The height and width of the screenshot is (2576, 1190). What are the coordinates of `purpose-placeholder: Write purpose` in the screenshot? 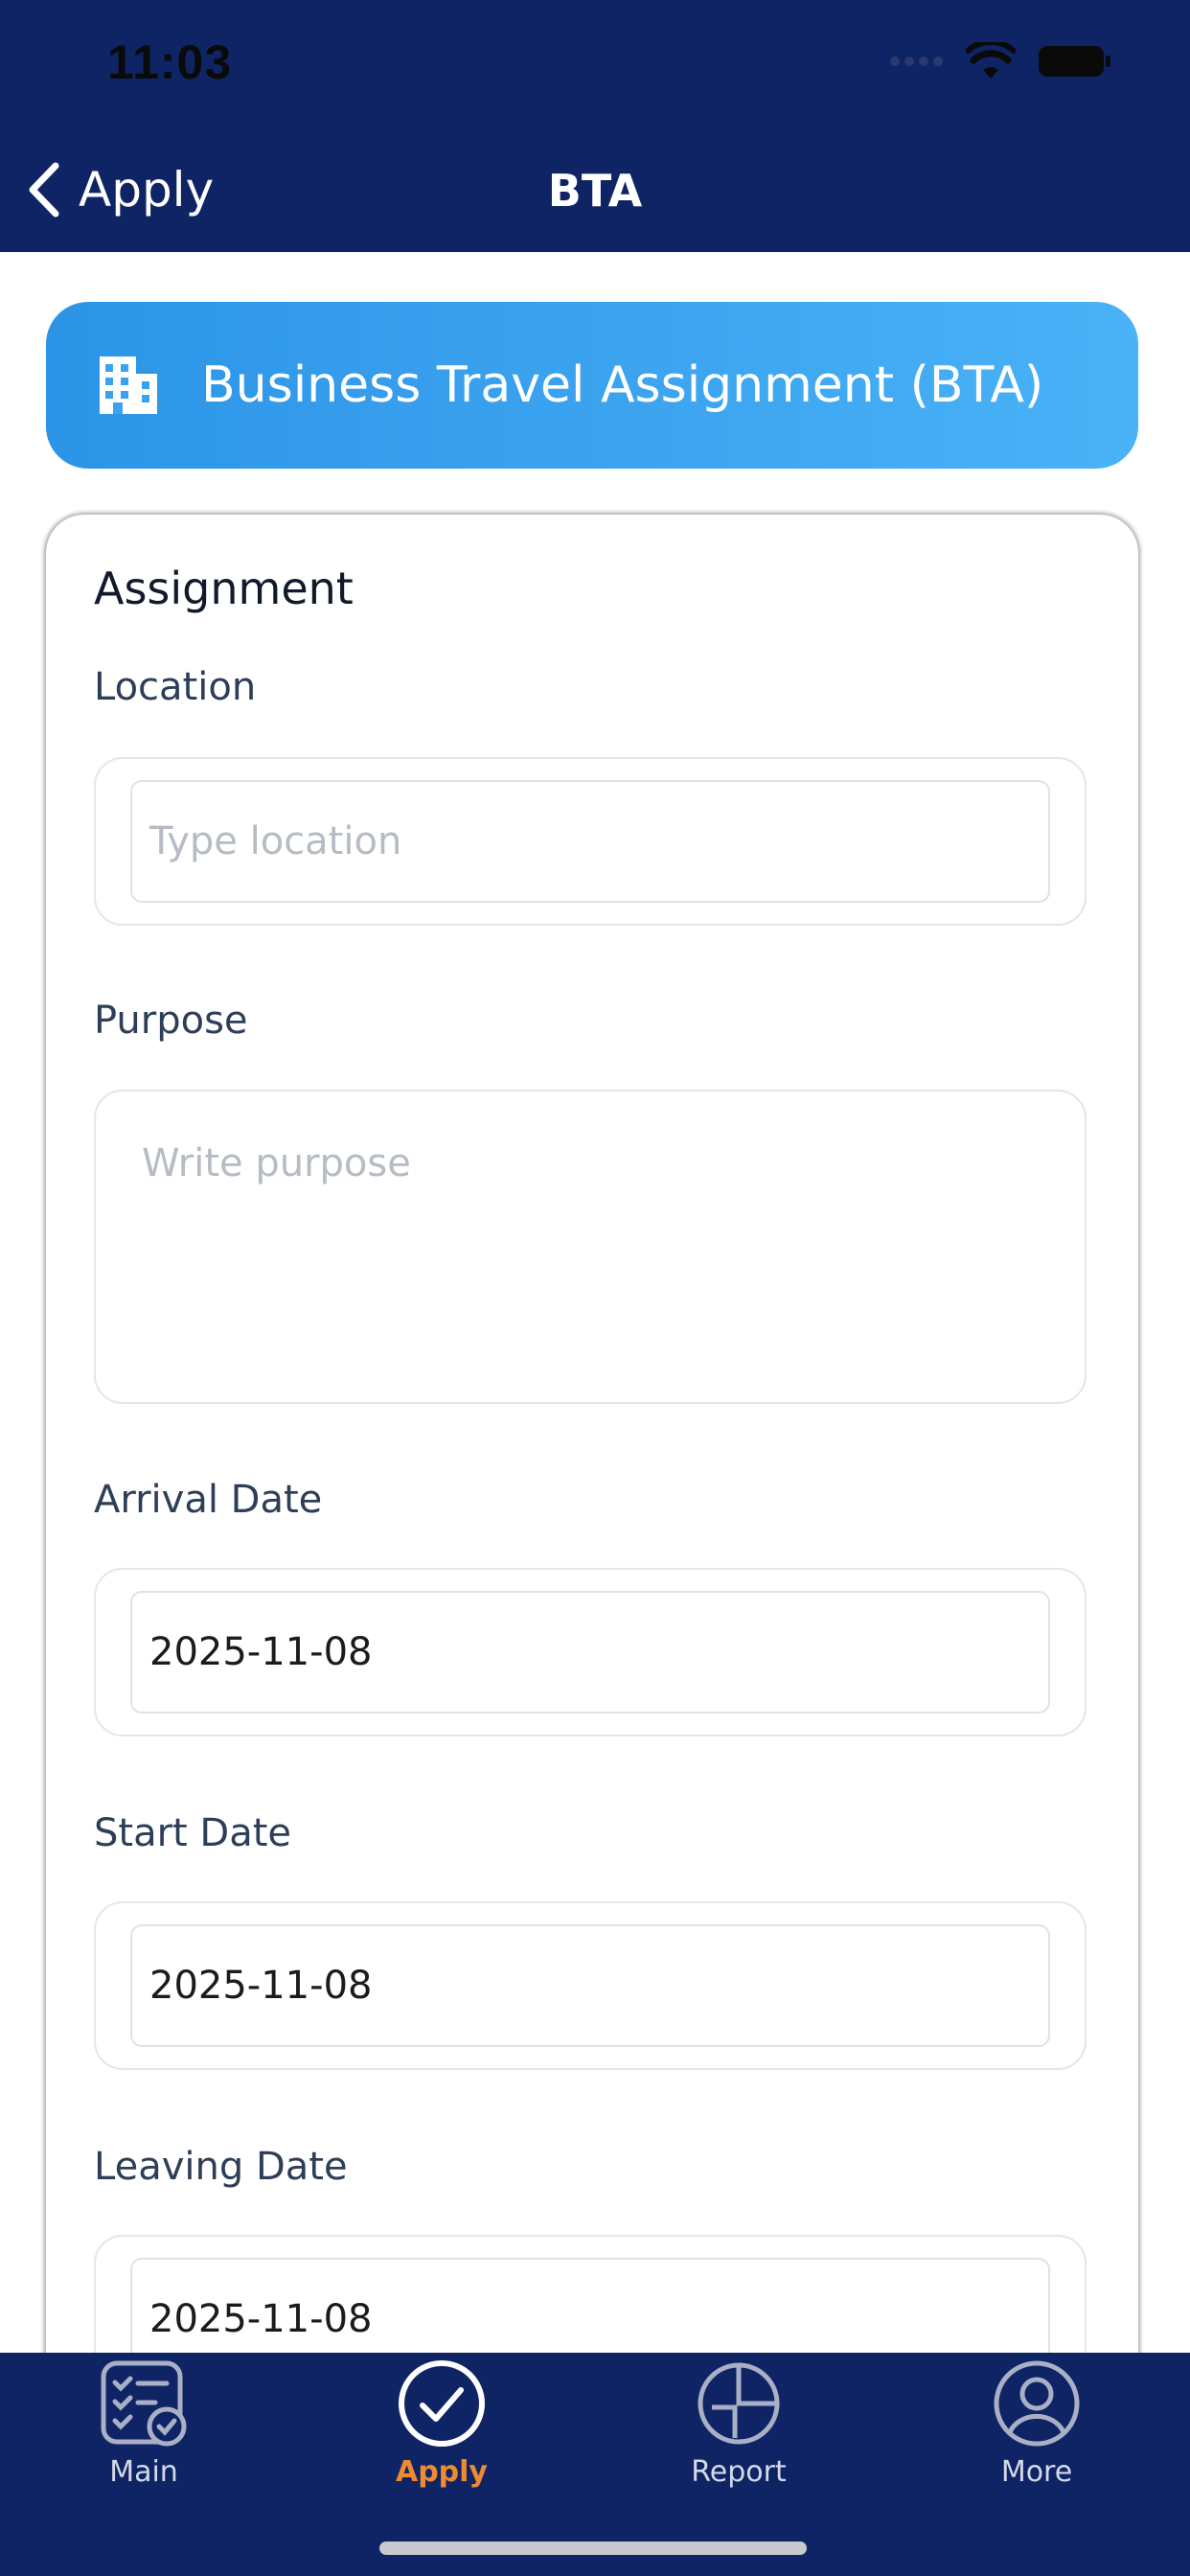 It's located at (277, 1163).